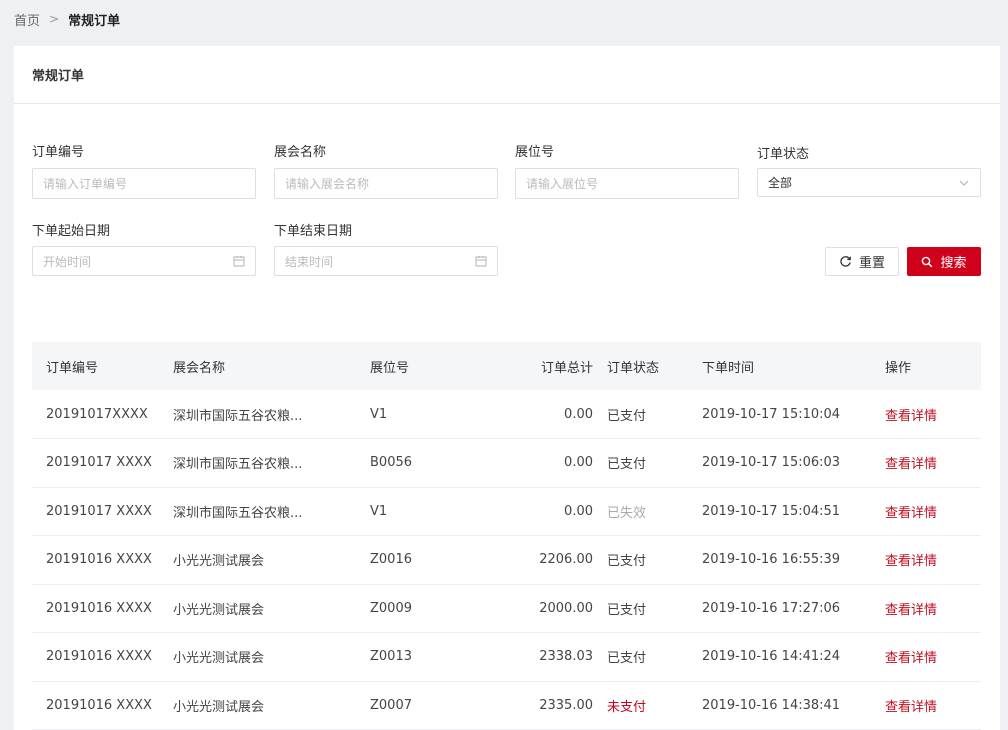 The width and height of the screenshot is (1008, 730). I want to click on total-cell-container: 2338.03, so click(542, 657).